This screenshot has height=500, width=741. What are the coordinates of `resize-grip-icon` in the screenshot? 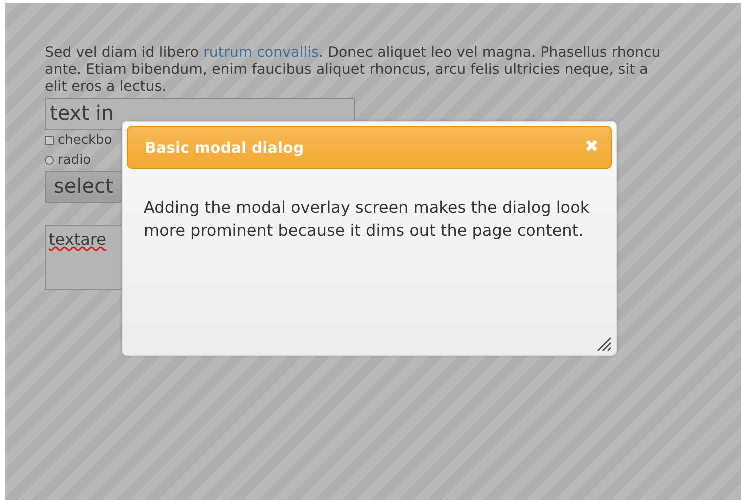 It's located at (604, 344).